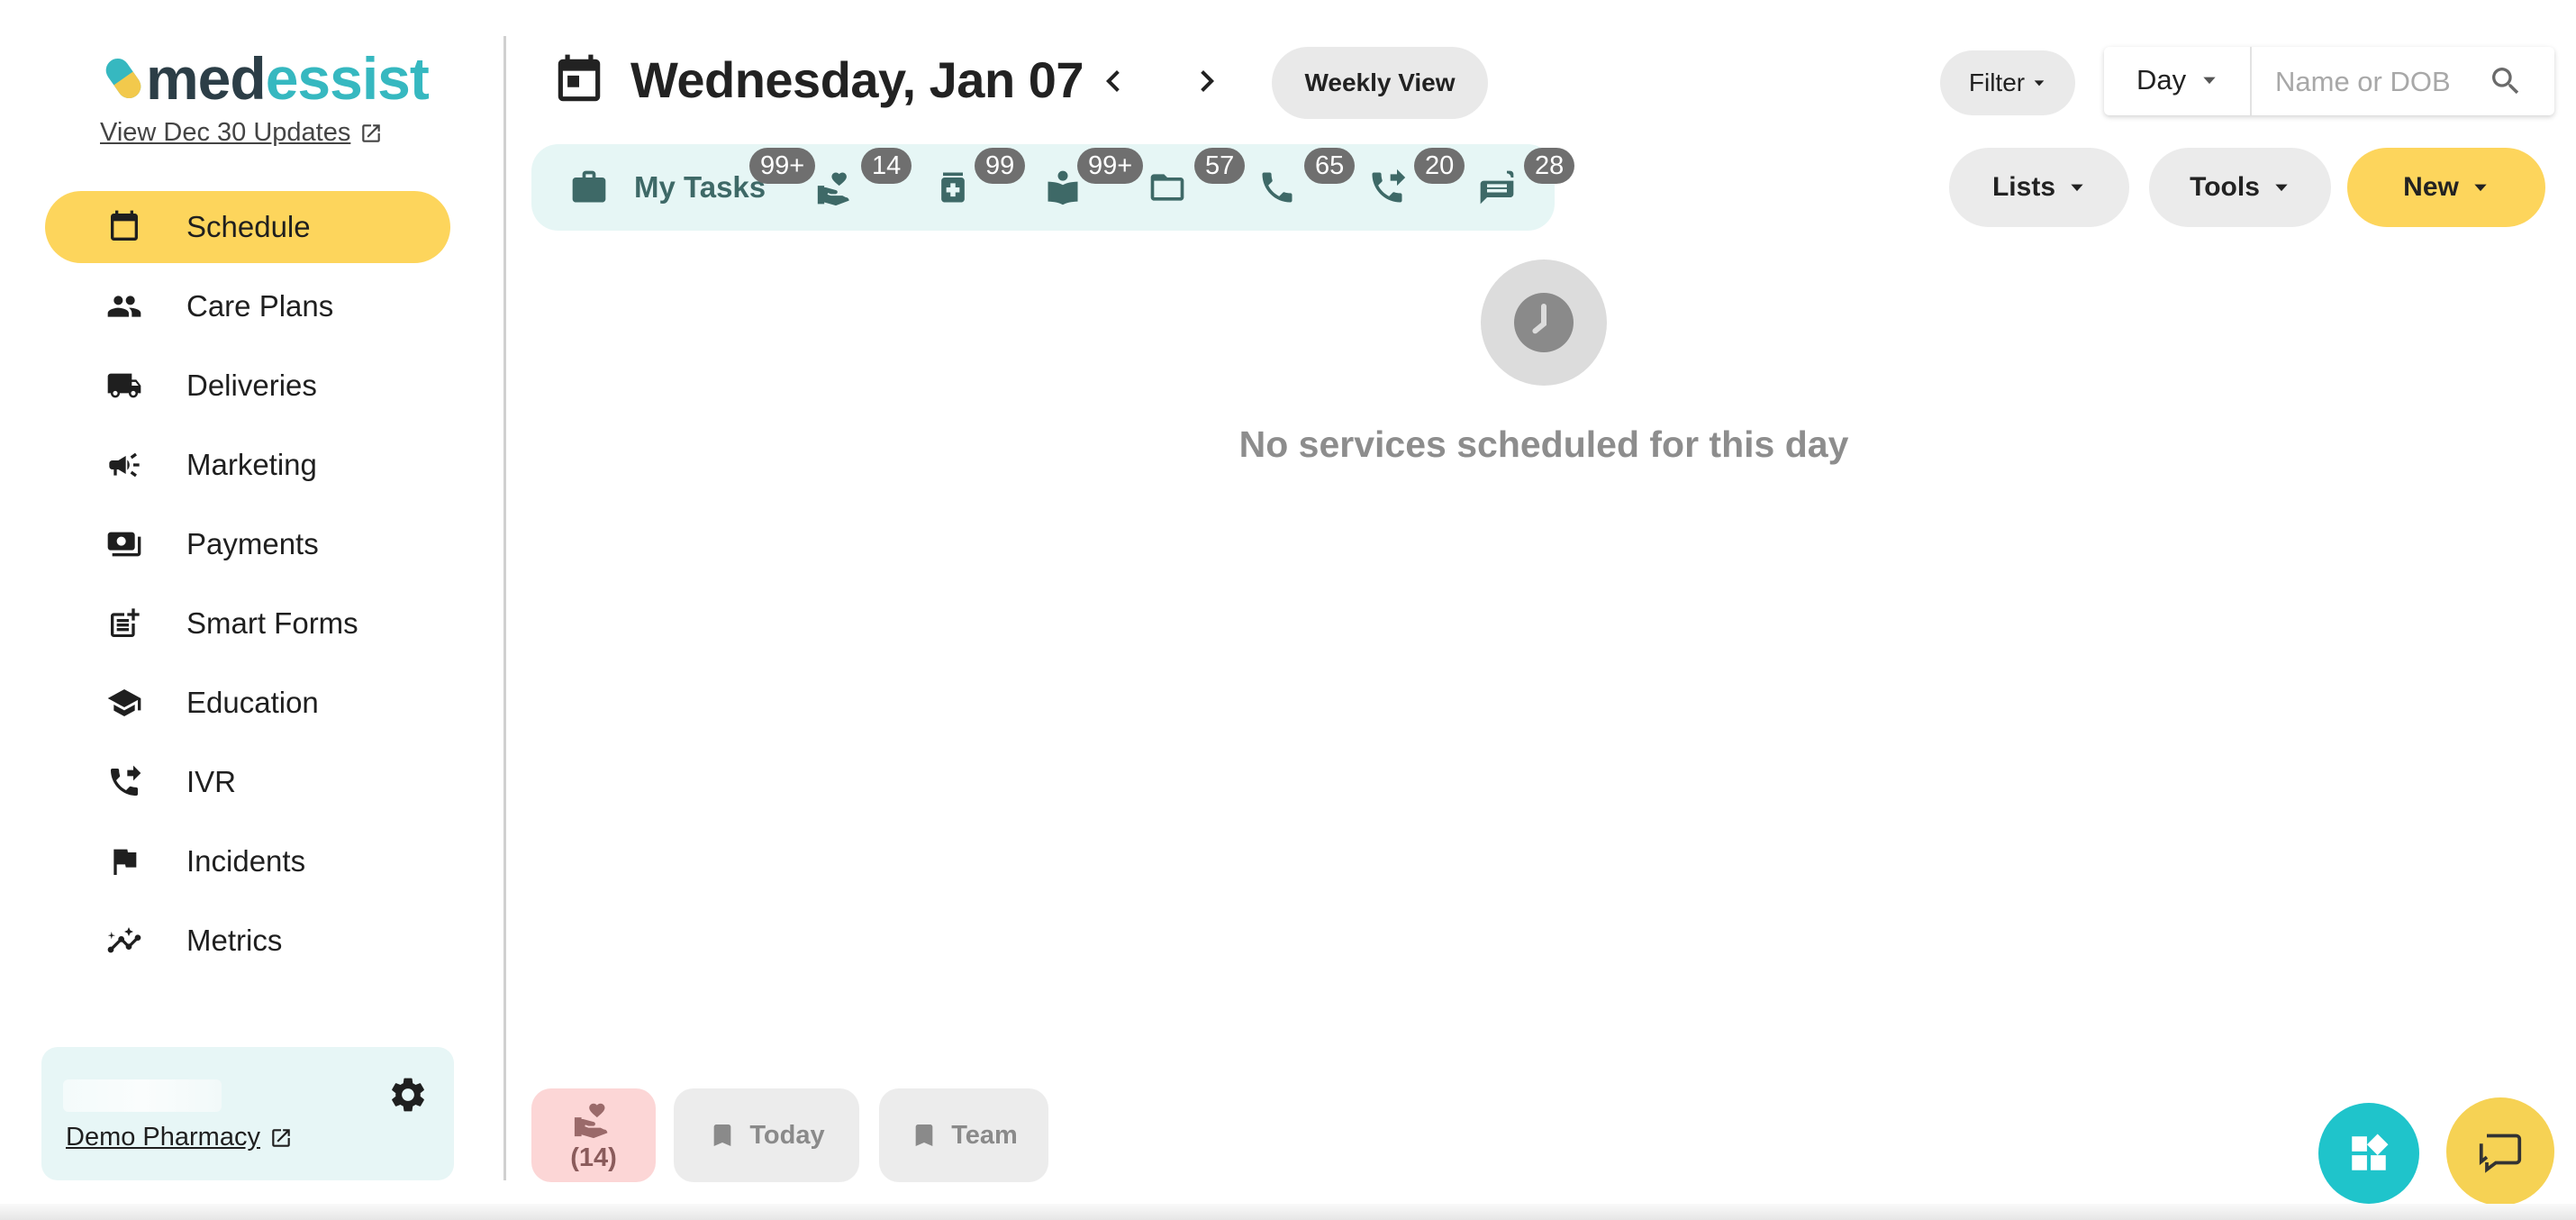 The image size is (2576, 1220). I want to click on pharmacy-name: Demo Pharmacy, so click(163, 1137).